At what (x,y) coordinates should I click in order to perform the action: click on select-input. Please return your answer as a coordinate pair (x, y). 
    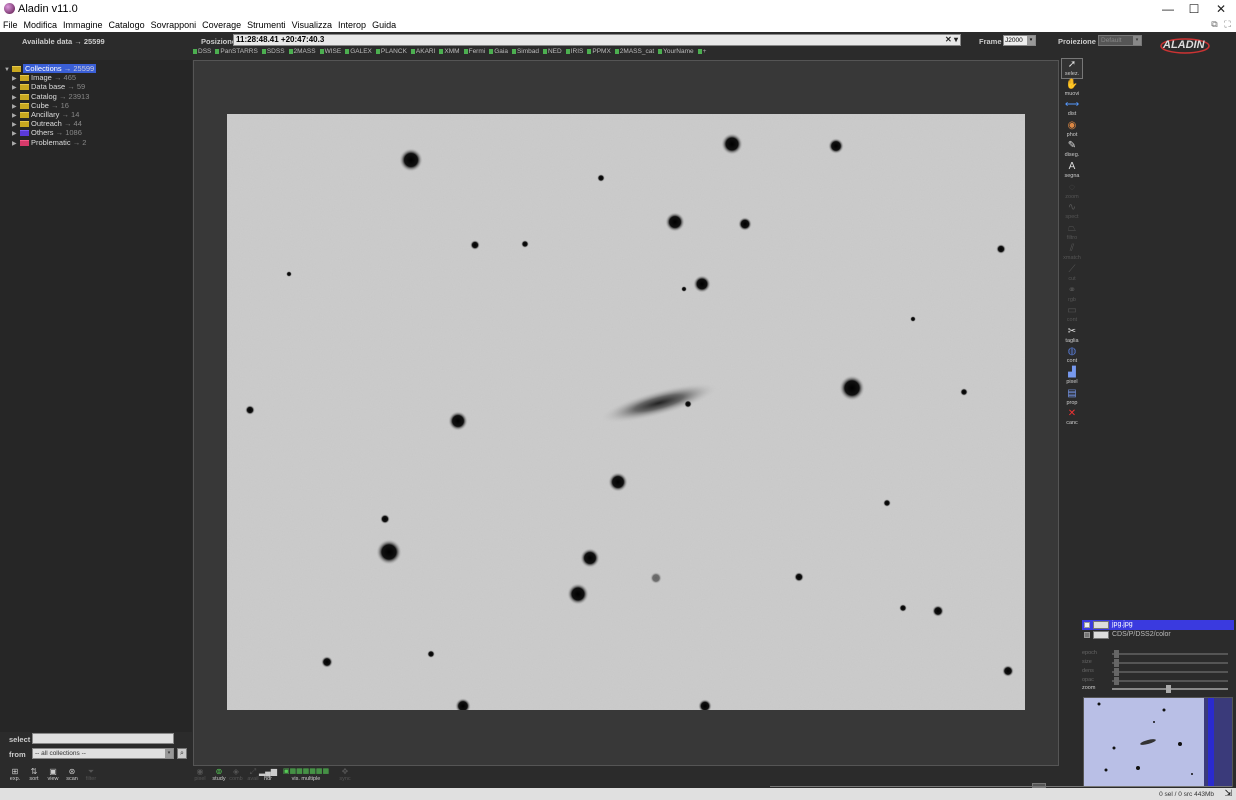
    Looking at the image, I should click on (103, 738).